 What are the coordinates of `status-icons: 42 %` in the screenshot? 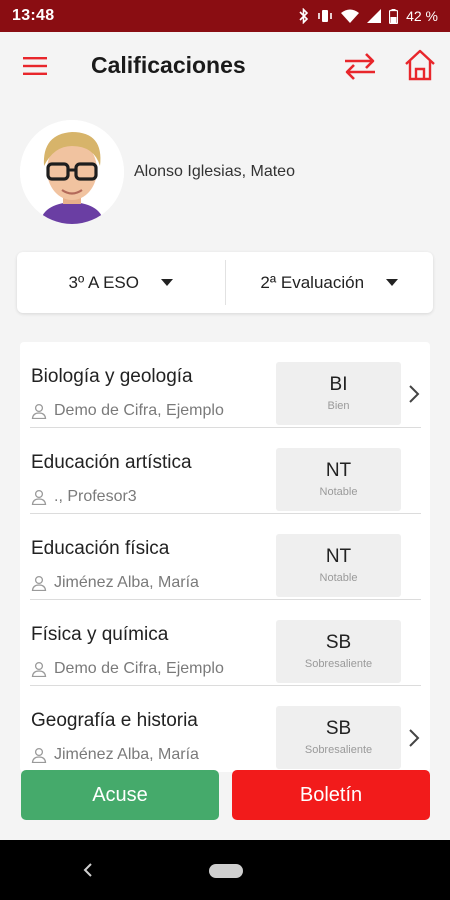 It's located at (368, 16).